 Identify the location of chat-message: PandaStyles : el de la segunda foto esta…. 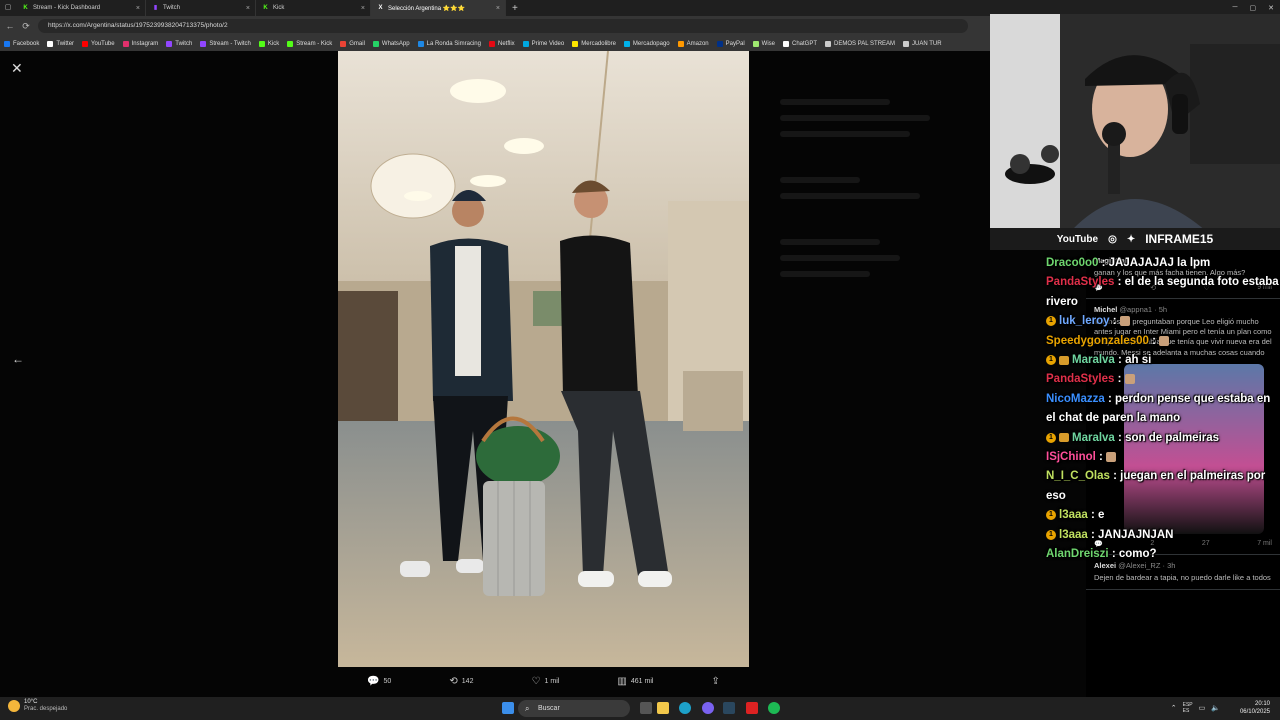
(1163, 292).